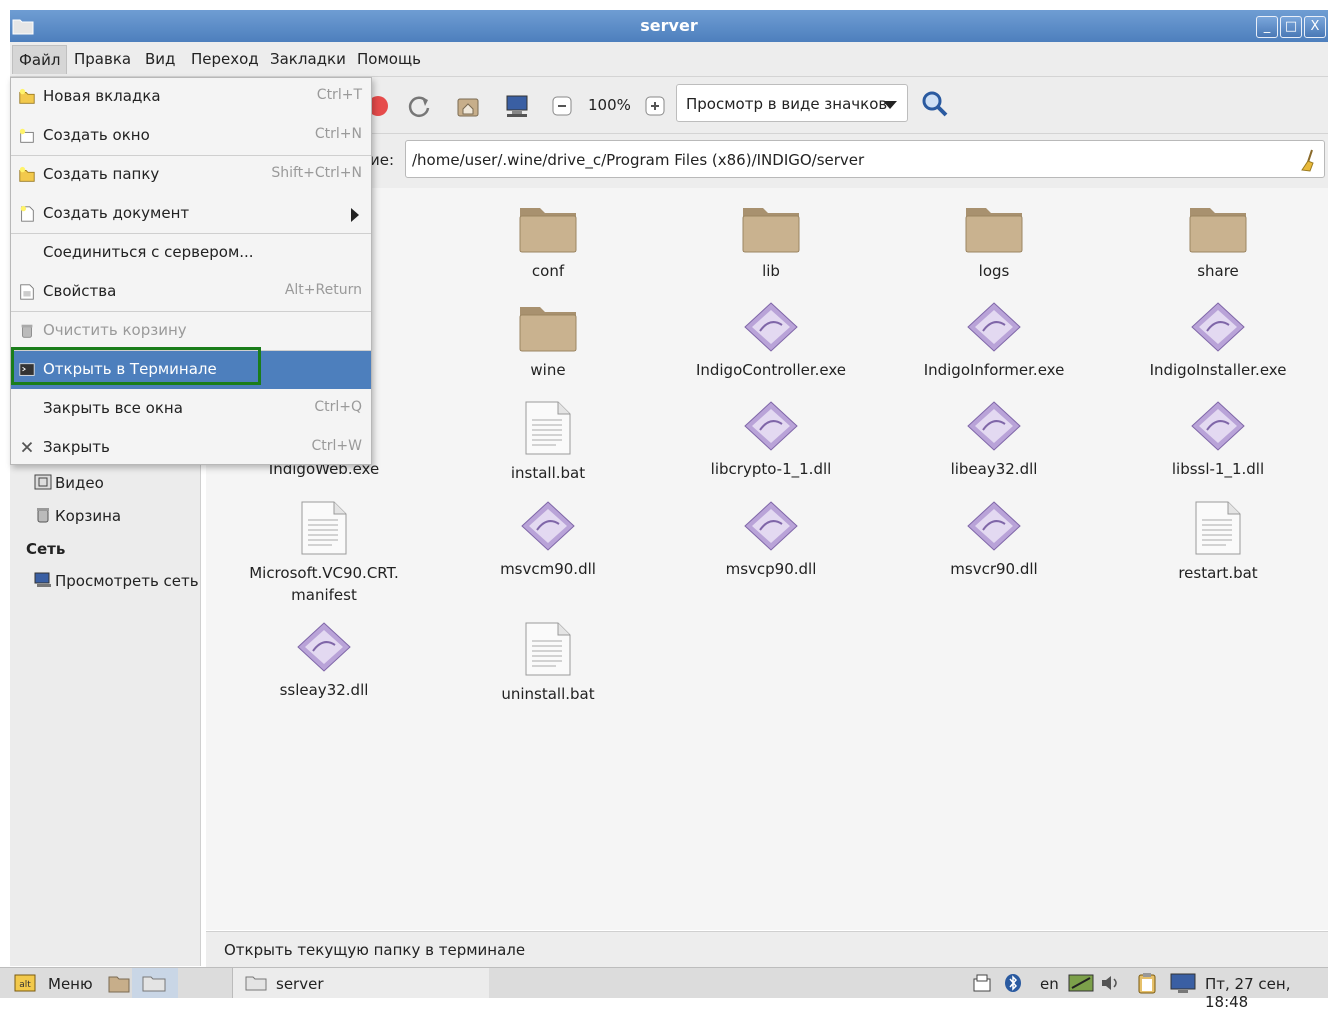  I want to click on file-name: restart.bat, so click(1218, 573).